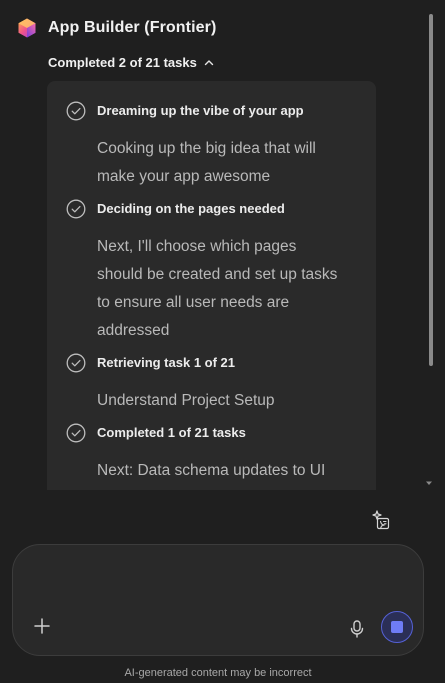  What do you see at coordinates (357, 629) in the screenshot?
I see `microphone-icon` at bounding box center [357, 629].